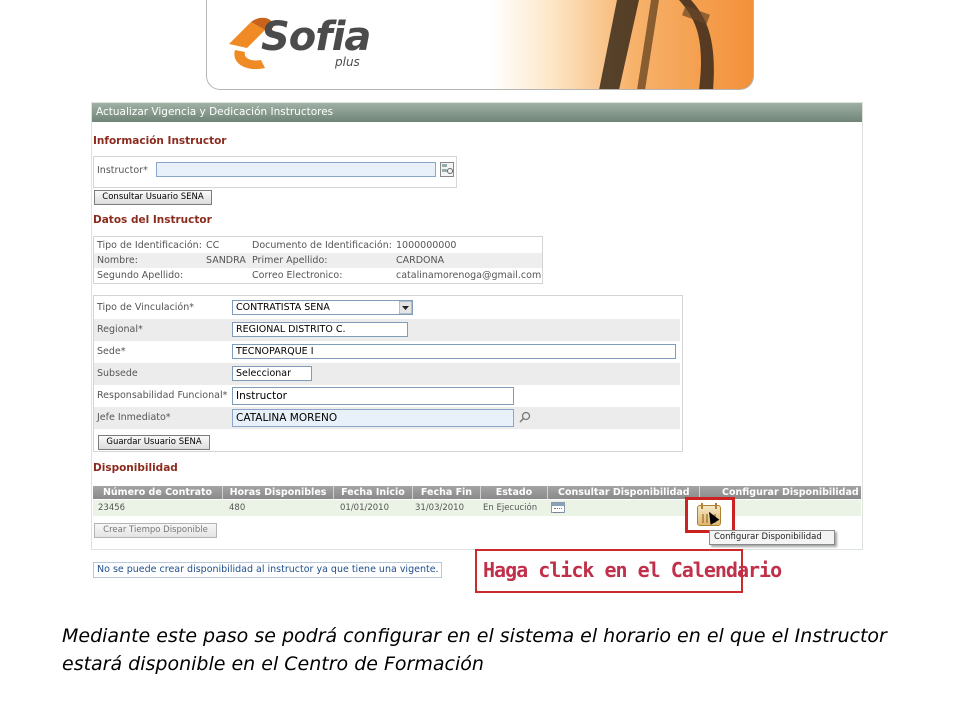 This screenshot has height=720, width=960. I want to click on col-estado: Estado, so click(514, 492).